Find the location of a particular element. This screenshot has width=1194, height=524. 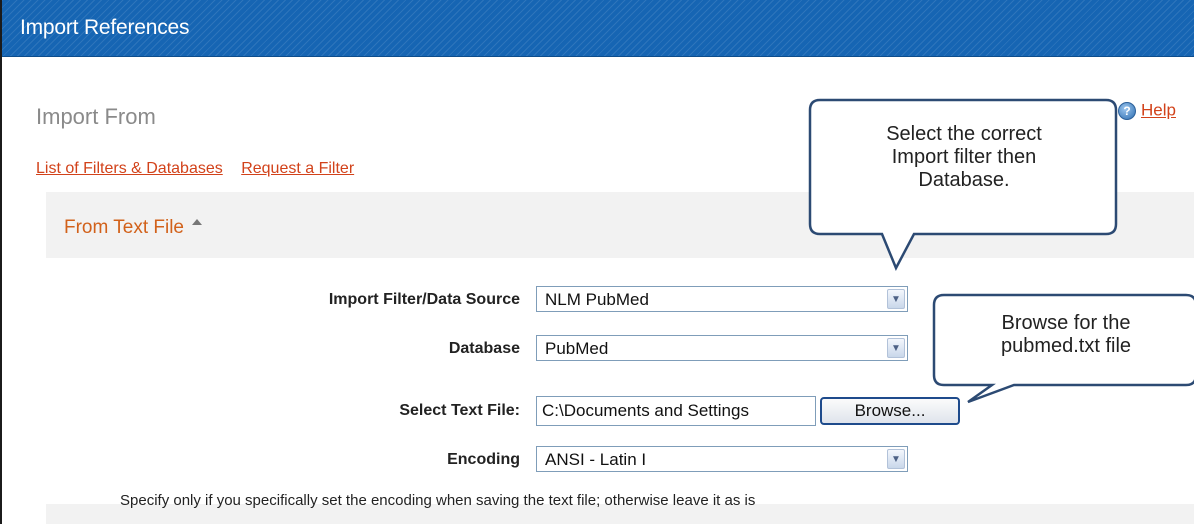

browse-callout-text: Browse for the pubmed.txt file is located at coordinates (1066, 335).